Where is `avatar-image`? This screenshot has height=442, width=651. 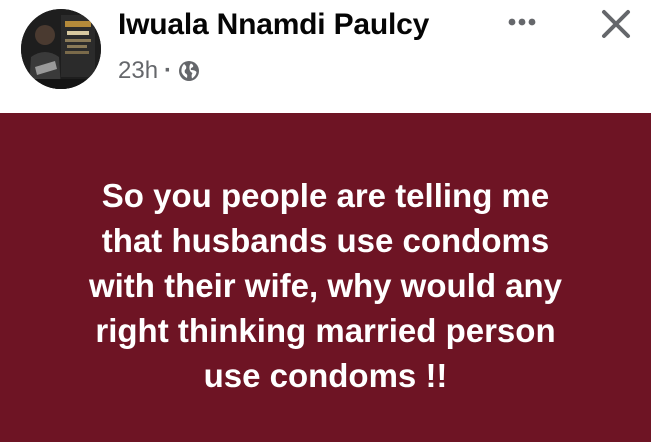
avatar-image is located at coordinates (61, 49).